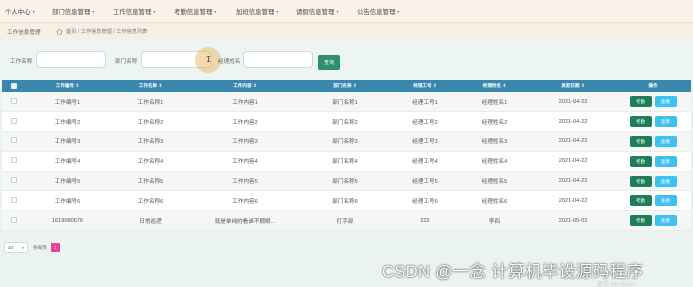  Describe the element at coordinates (573, 86) in the screenshot. I see `col-start-date: 发起日期 ⇕` at that location.